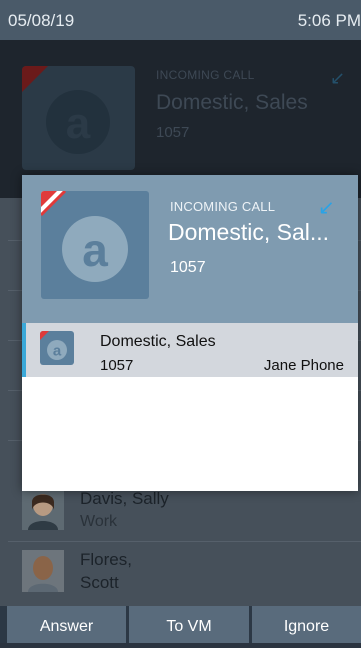 This screenshot has width=361, height=648. I want to click on popup-call-label: INCOMING CALL, so click(223, 206).